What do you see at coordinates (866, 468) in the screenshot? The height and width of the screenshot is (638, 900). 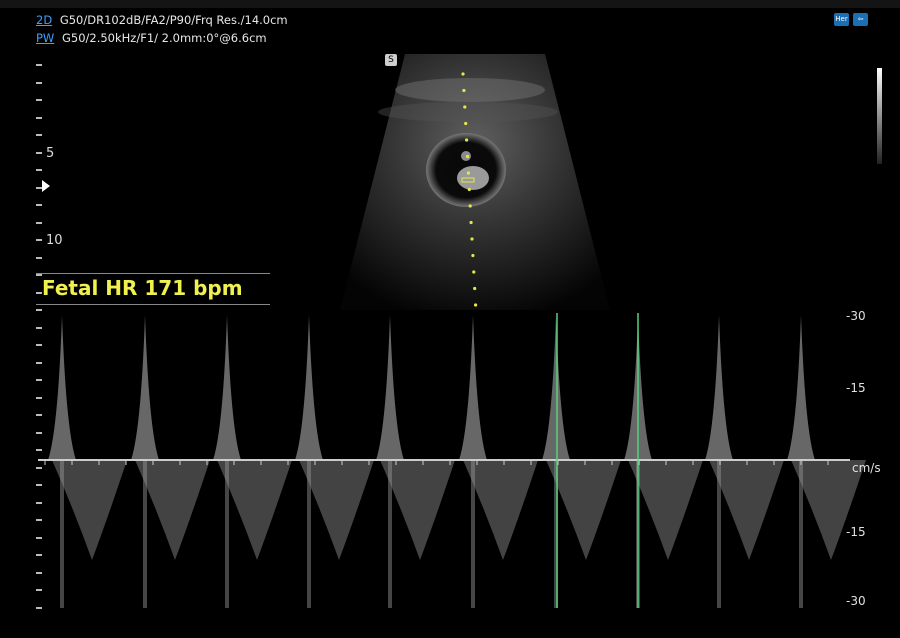 I see `velocity-unit-label: cm/s` at bounding box center [866, 468].